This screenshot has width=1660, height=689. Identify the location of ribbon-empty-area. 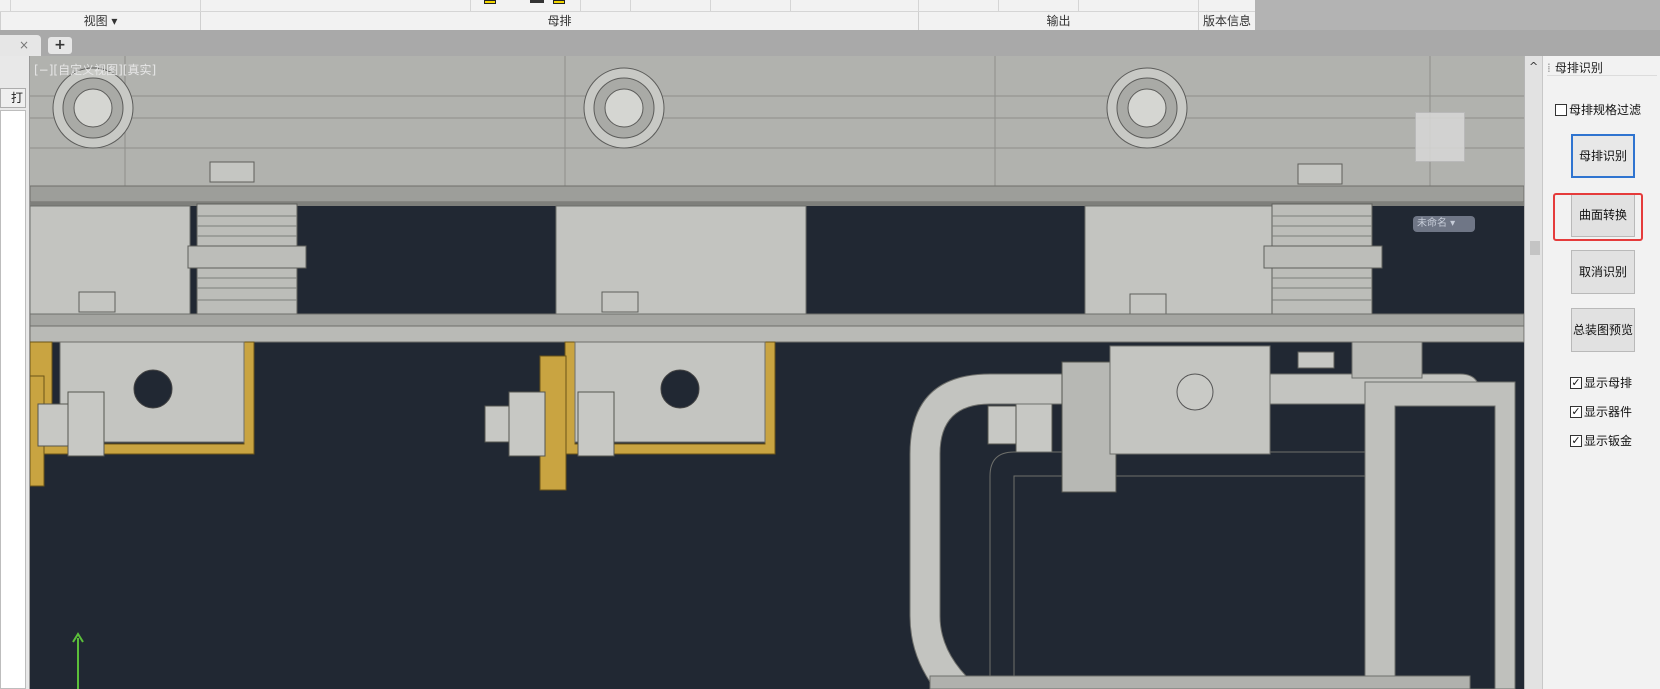
(1457, 15).